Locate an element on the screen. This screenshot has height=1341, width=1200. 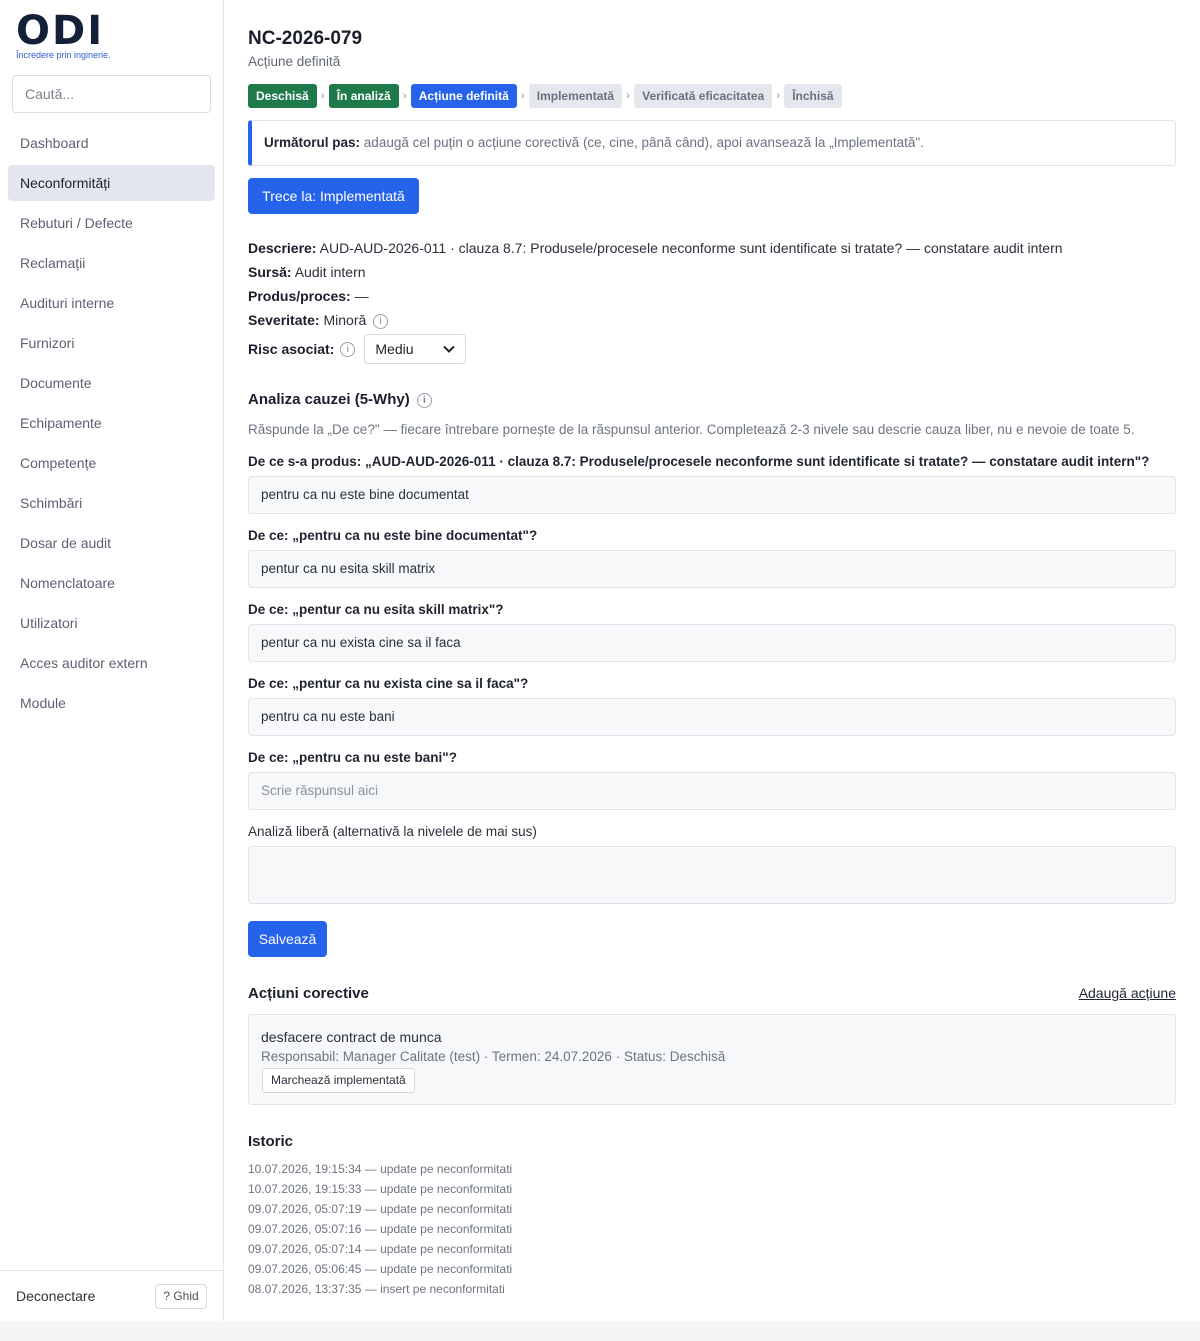
root-cause-title: Analiza cauzei (5-Why) i is located at coordinates (340, 399).